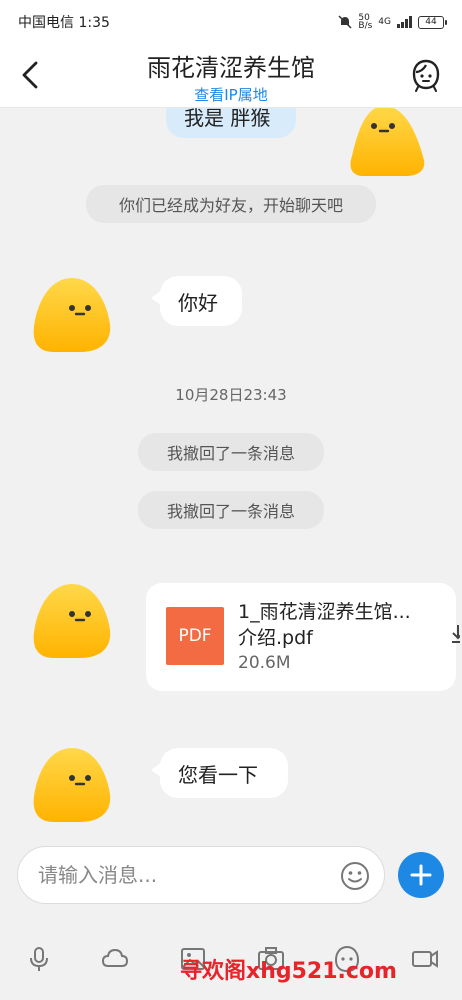 The width and height of the screenshot is (462, 1000). What do you see at coordinates (64, 23) in the screenshot?
I see `carrier-time: 中国电信 1:35` at bounding box center [64, 23].